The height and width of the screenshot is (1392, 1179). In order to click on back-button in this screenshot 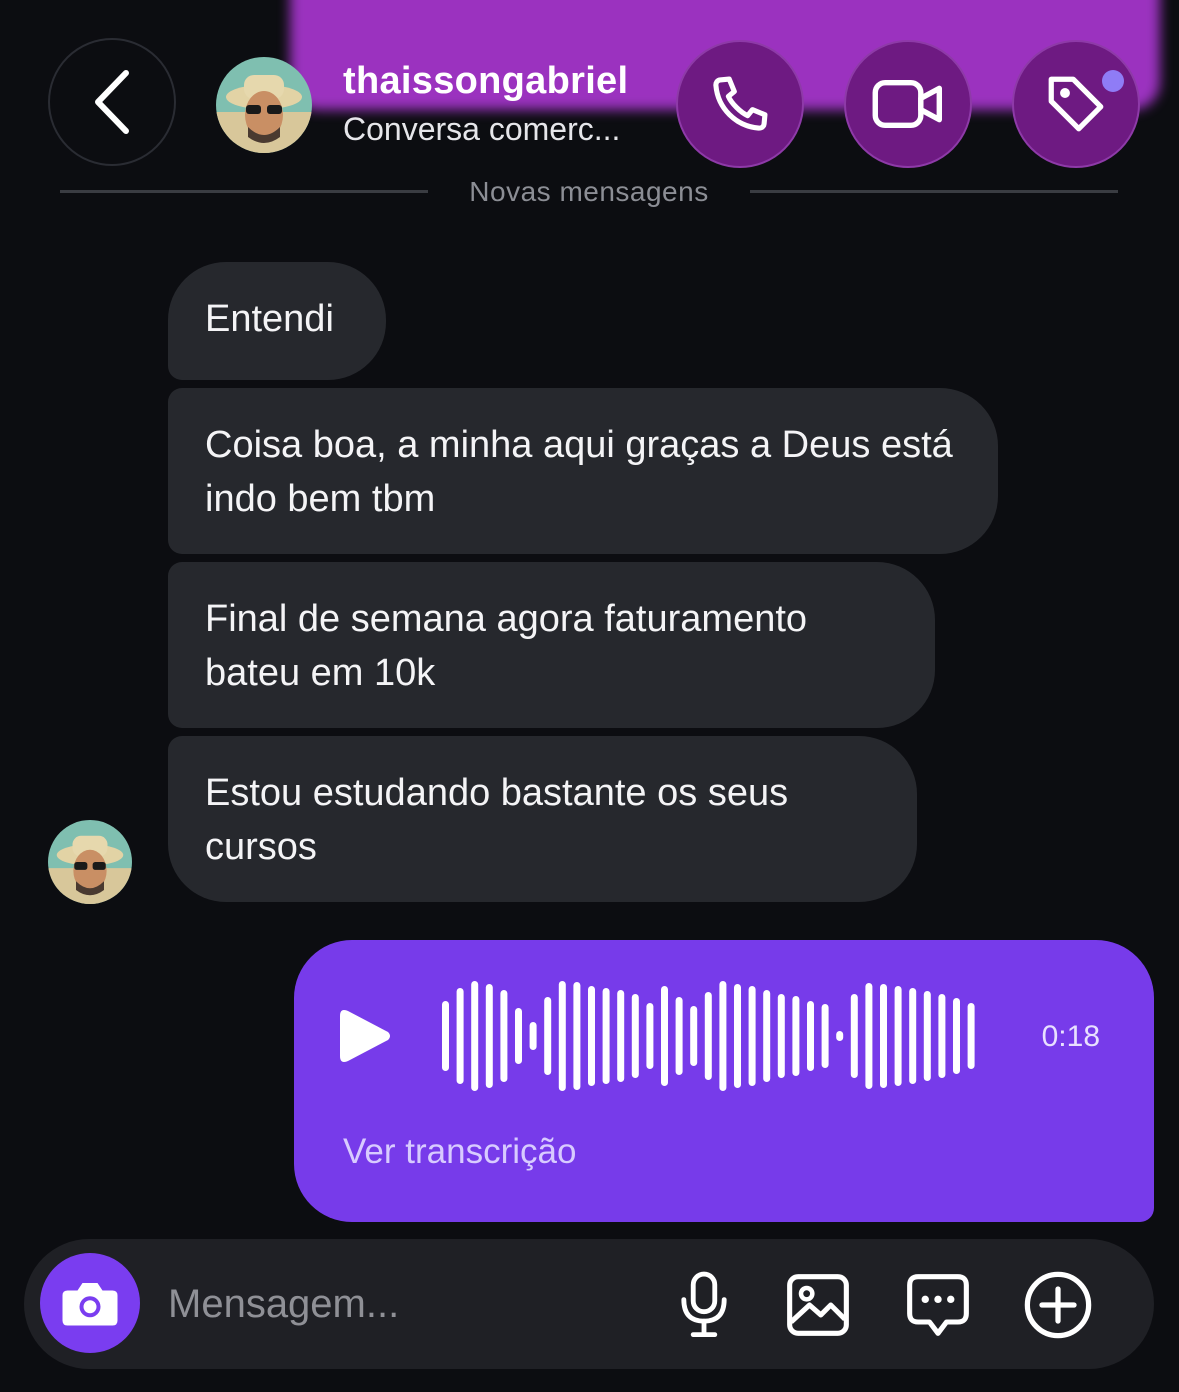, I will do `click(112, 102)`.